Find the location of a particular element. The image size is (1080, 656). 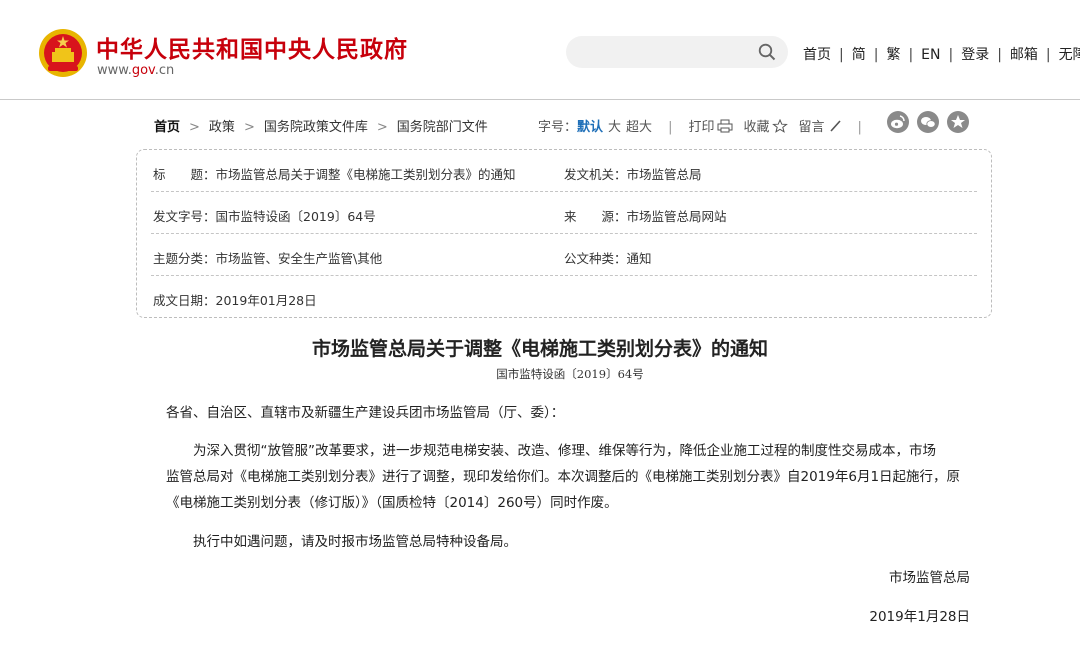

article-sign-date: 2019年1月28日 is located at coordinates (919, 617).